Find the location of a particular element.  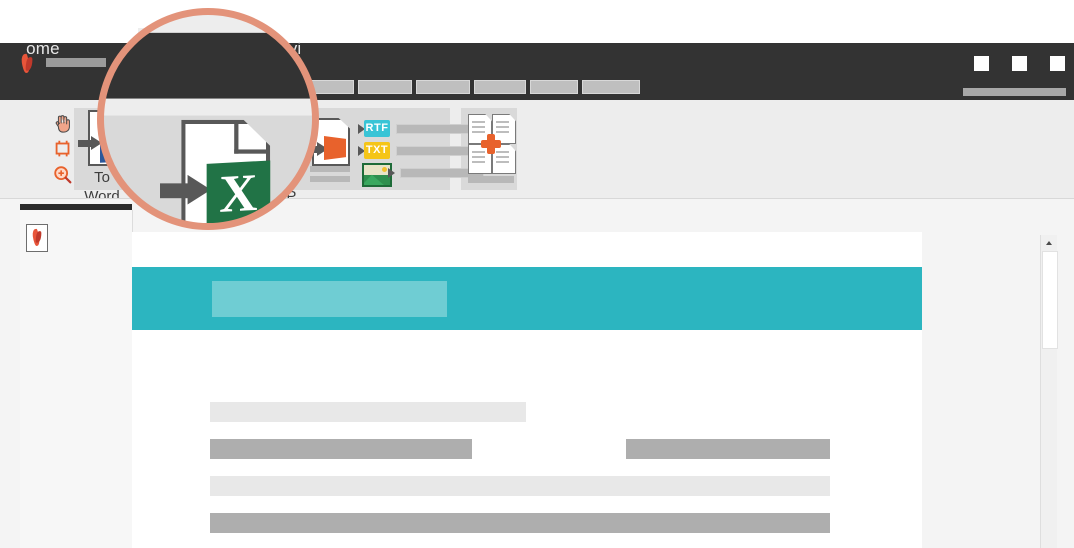

orange-plus-icon is located at coordinates (491, 144).